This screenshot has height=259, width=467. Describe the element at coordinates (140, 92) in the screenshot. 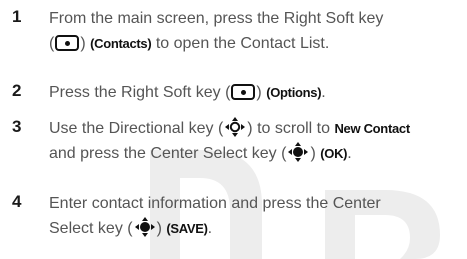

I see `step-text-pre: Press the Right Soft key (` at that location.